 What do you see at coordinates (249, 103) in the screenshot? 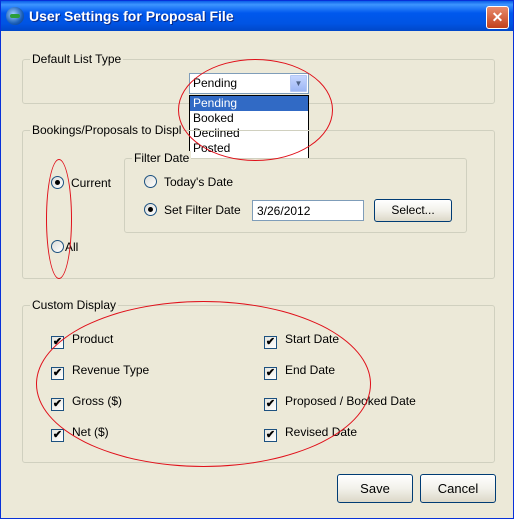
I see `dropdown-option: Pending` at bounding box center [249, 103].